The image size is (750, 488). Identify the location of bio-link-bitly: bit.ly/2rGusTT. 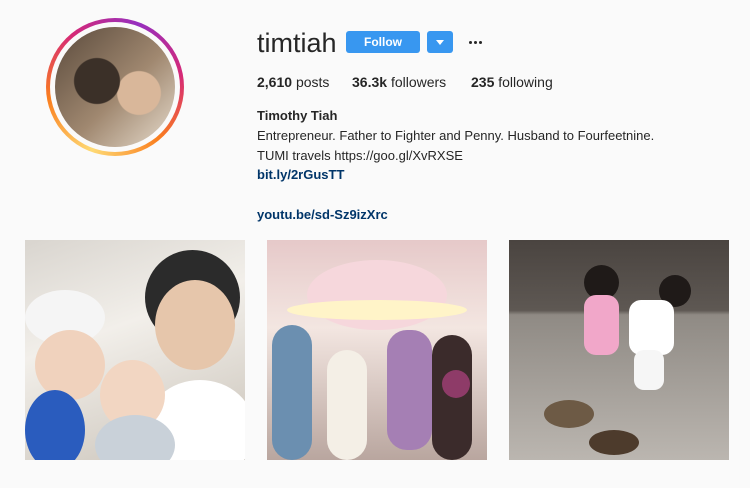
(300, 174).